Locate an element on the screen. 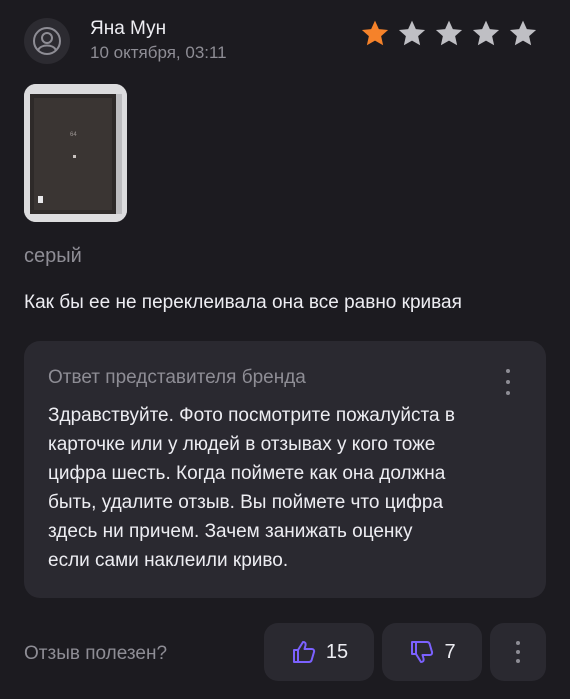 The image size is (570, 699). thumbs-down-icon is located at coordinates (422, 652).